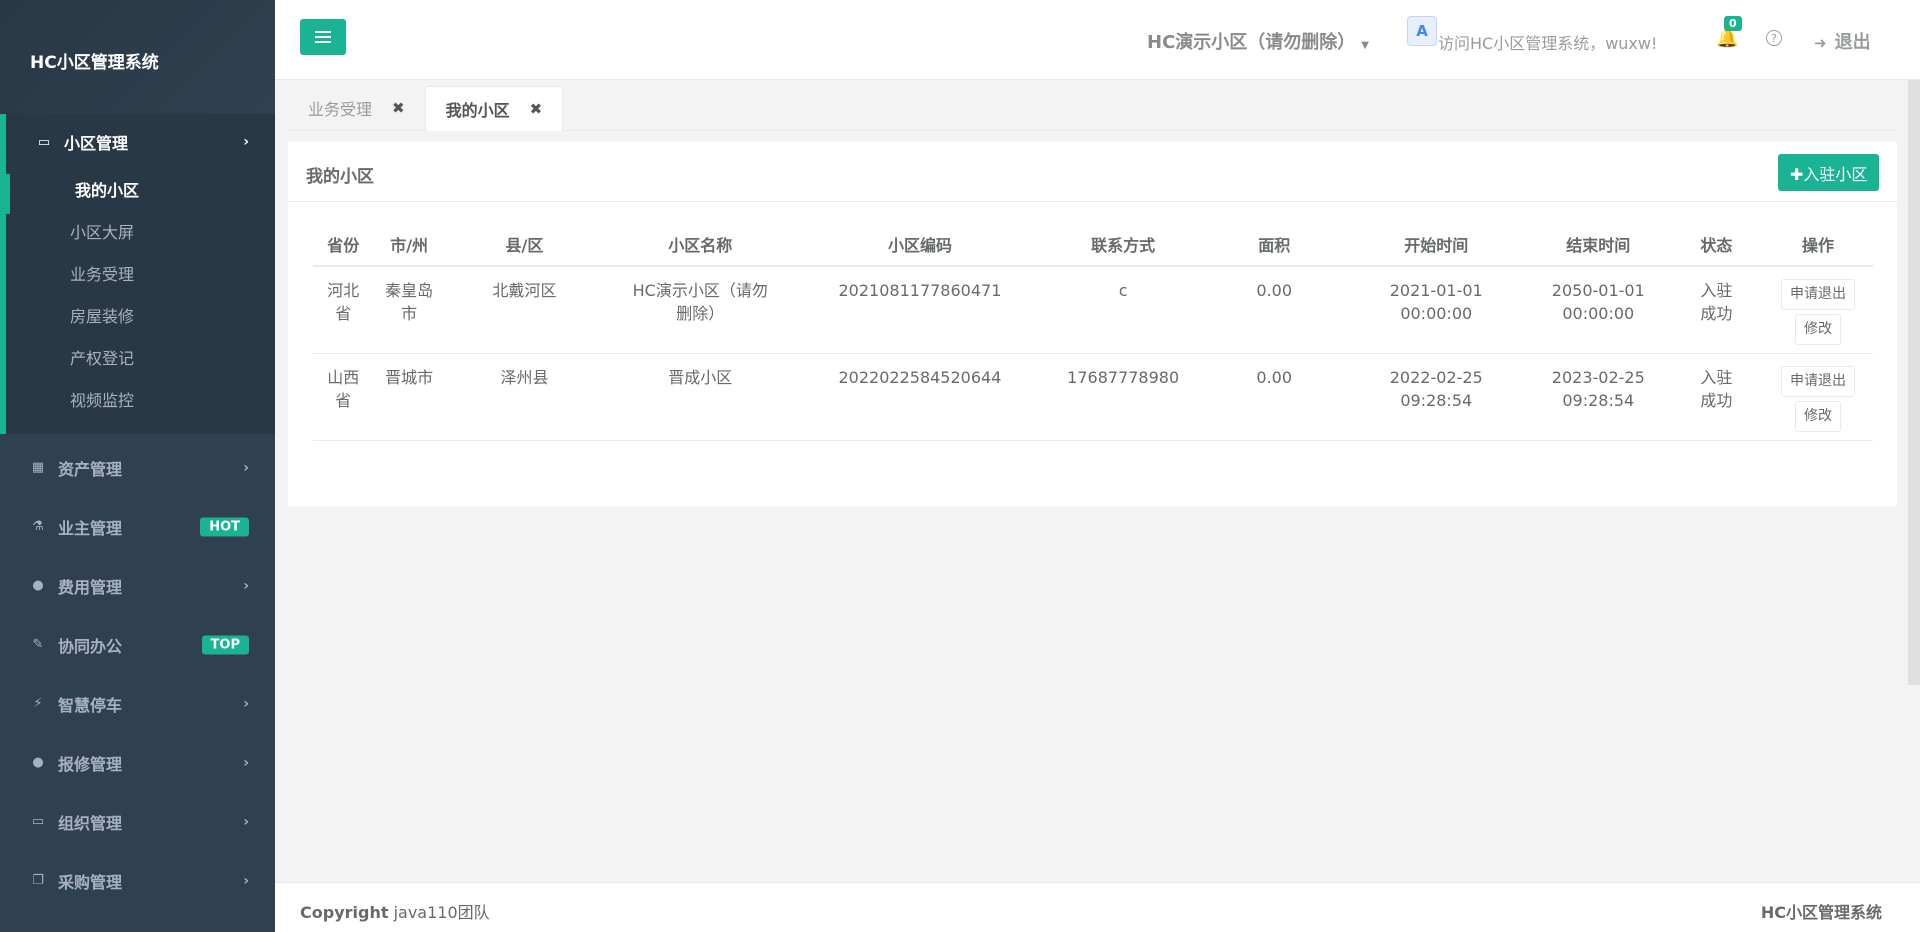 The image size is (1920, 932). Describe the element at coordinates (1097, 907) in the screenshot. I see `footer: Copyright java110团队 HC小区管理系统` at that location.